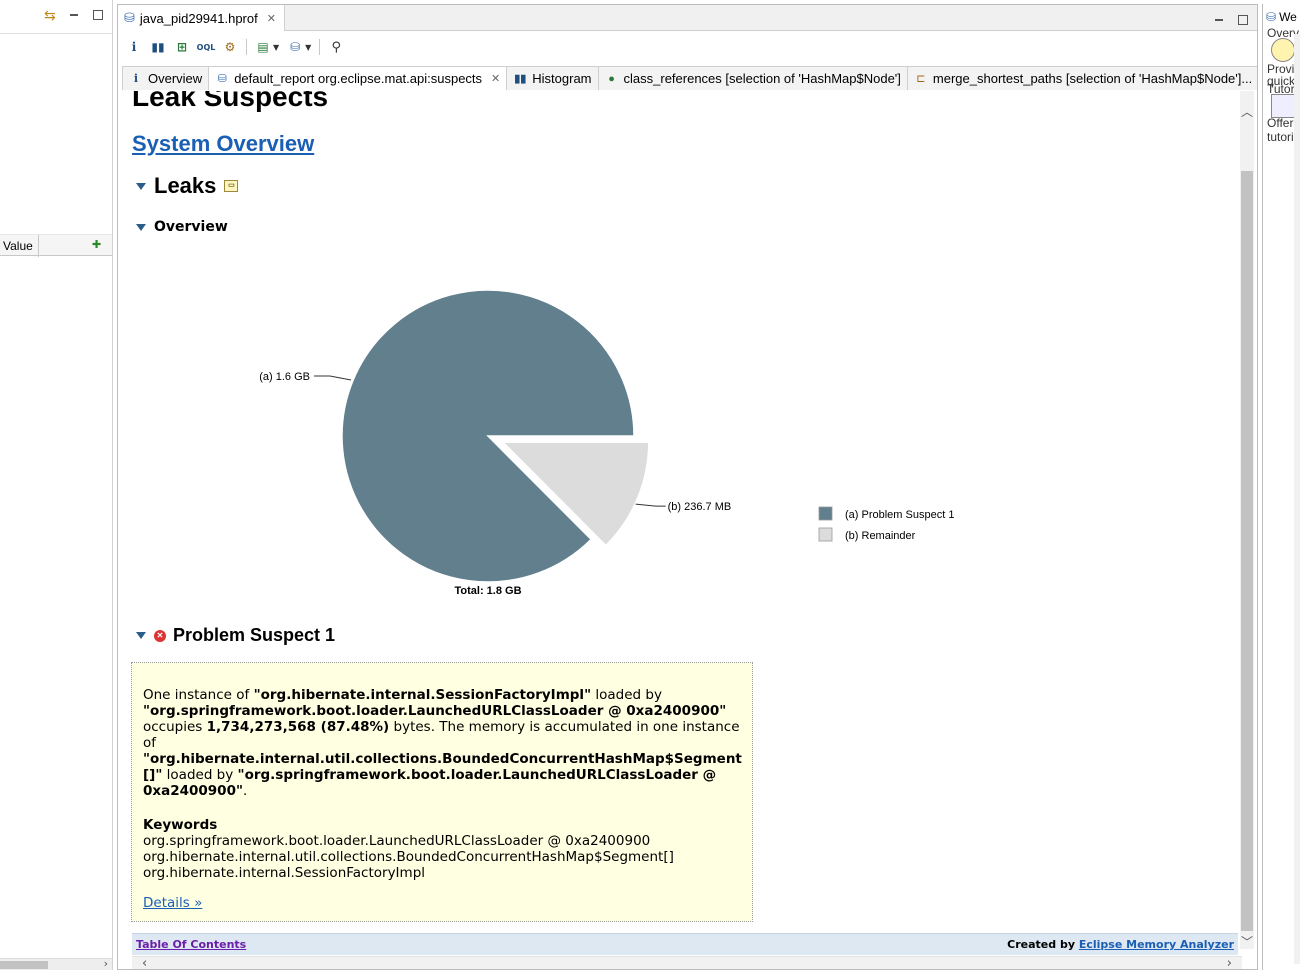  Describe the element at coordinates (230, 101) in the screenshot. I see `page-title: Leak Suspects` at that location.